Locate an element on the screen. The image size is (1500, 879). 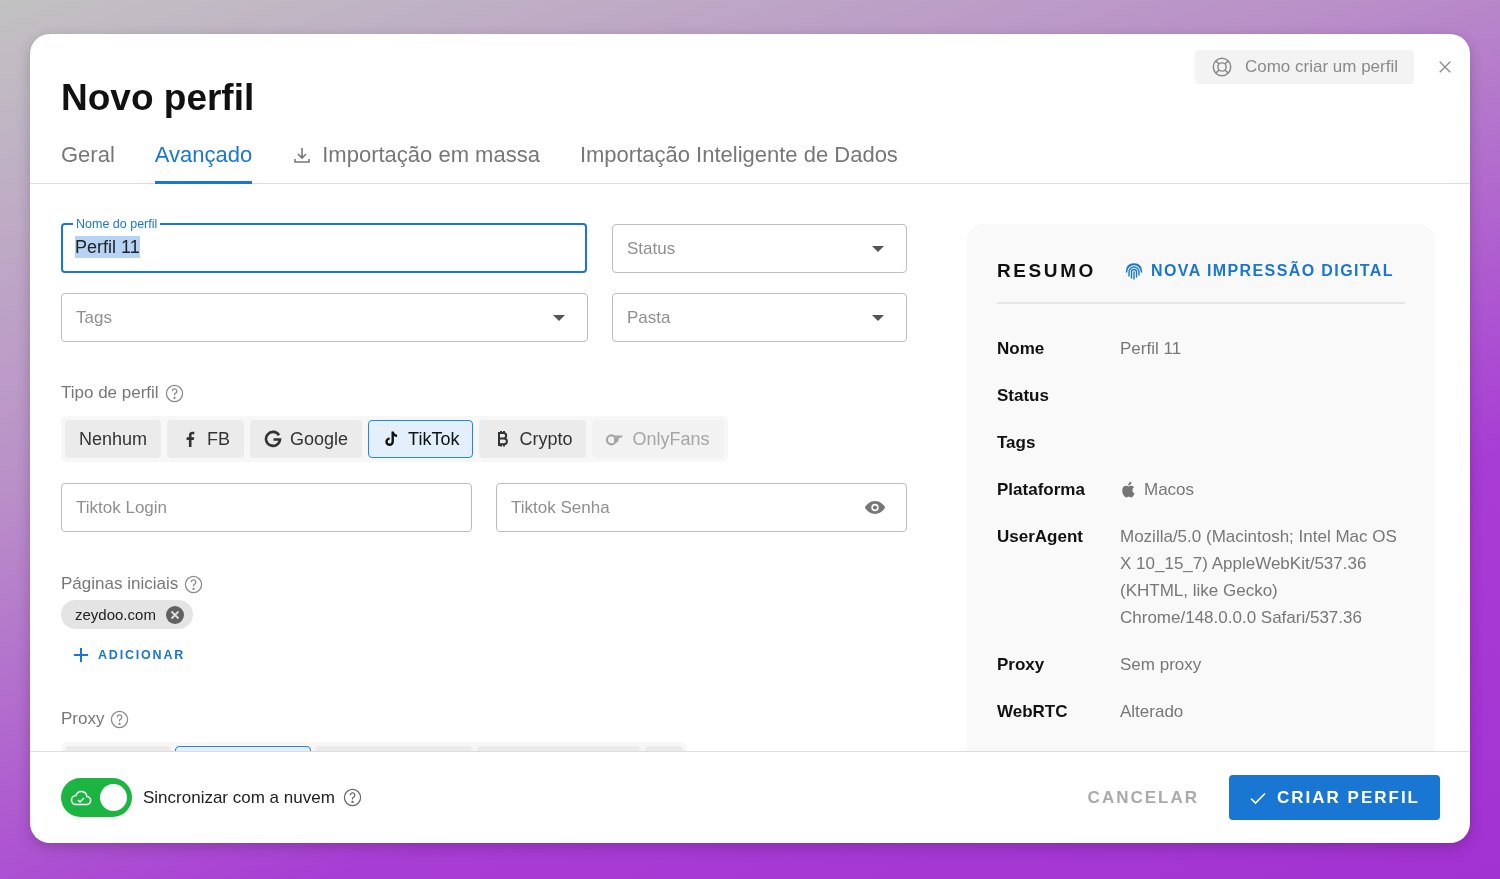
close-icon is located at coordinates (1445, 67).